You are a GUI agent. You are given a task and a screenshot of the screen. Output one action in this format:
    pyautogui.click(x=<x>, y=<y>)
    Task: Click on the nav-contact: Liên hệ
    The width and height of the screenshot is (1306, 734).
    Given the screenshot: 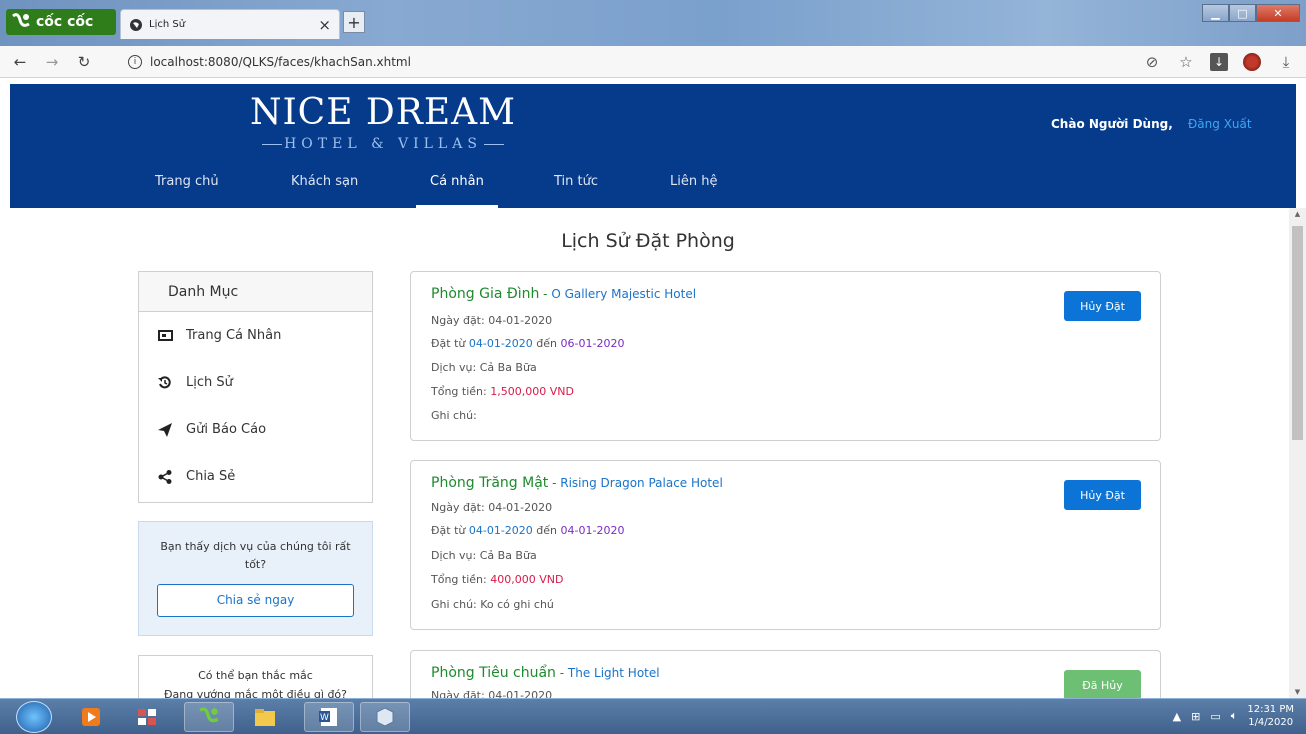 What is the action you would take?
    pyautogui.click(x=693, y=190)
    